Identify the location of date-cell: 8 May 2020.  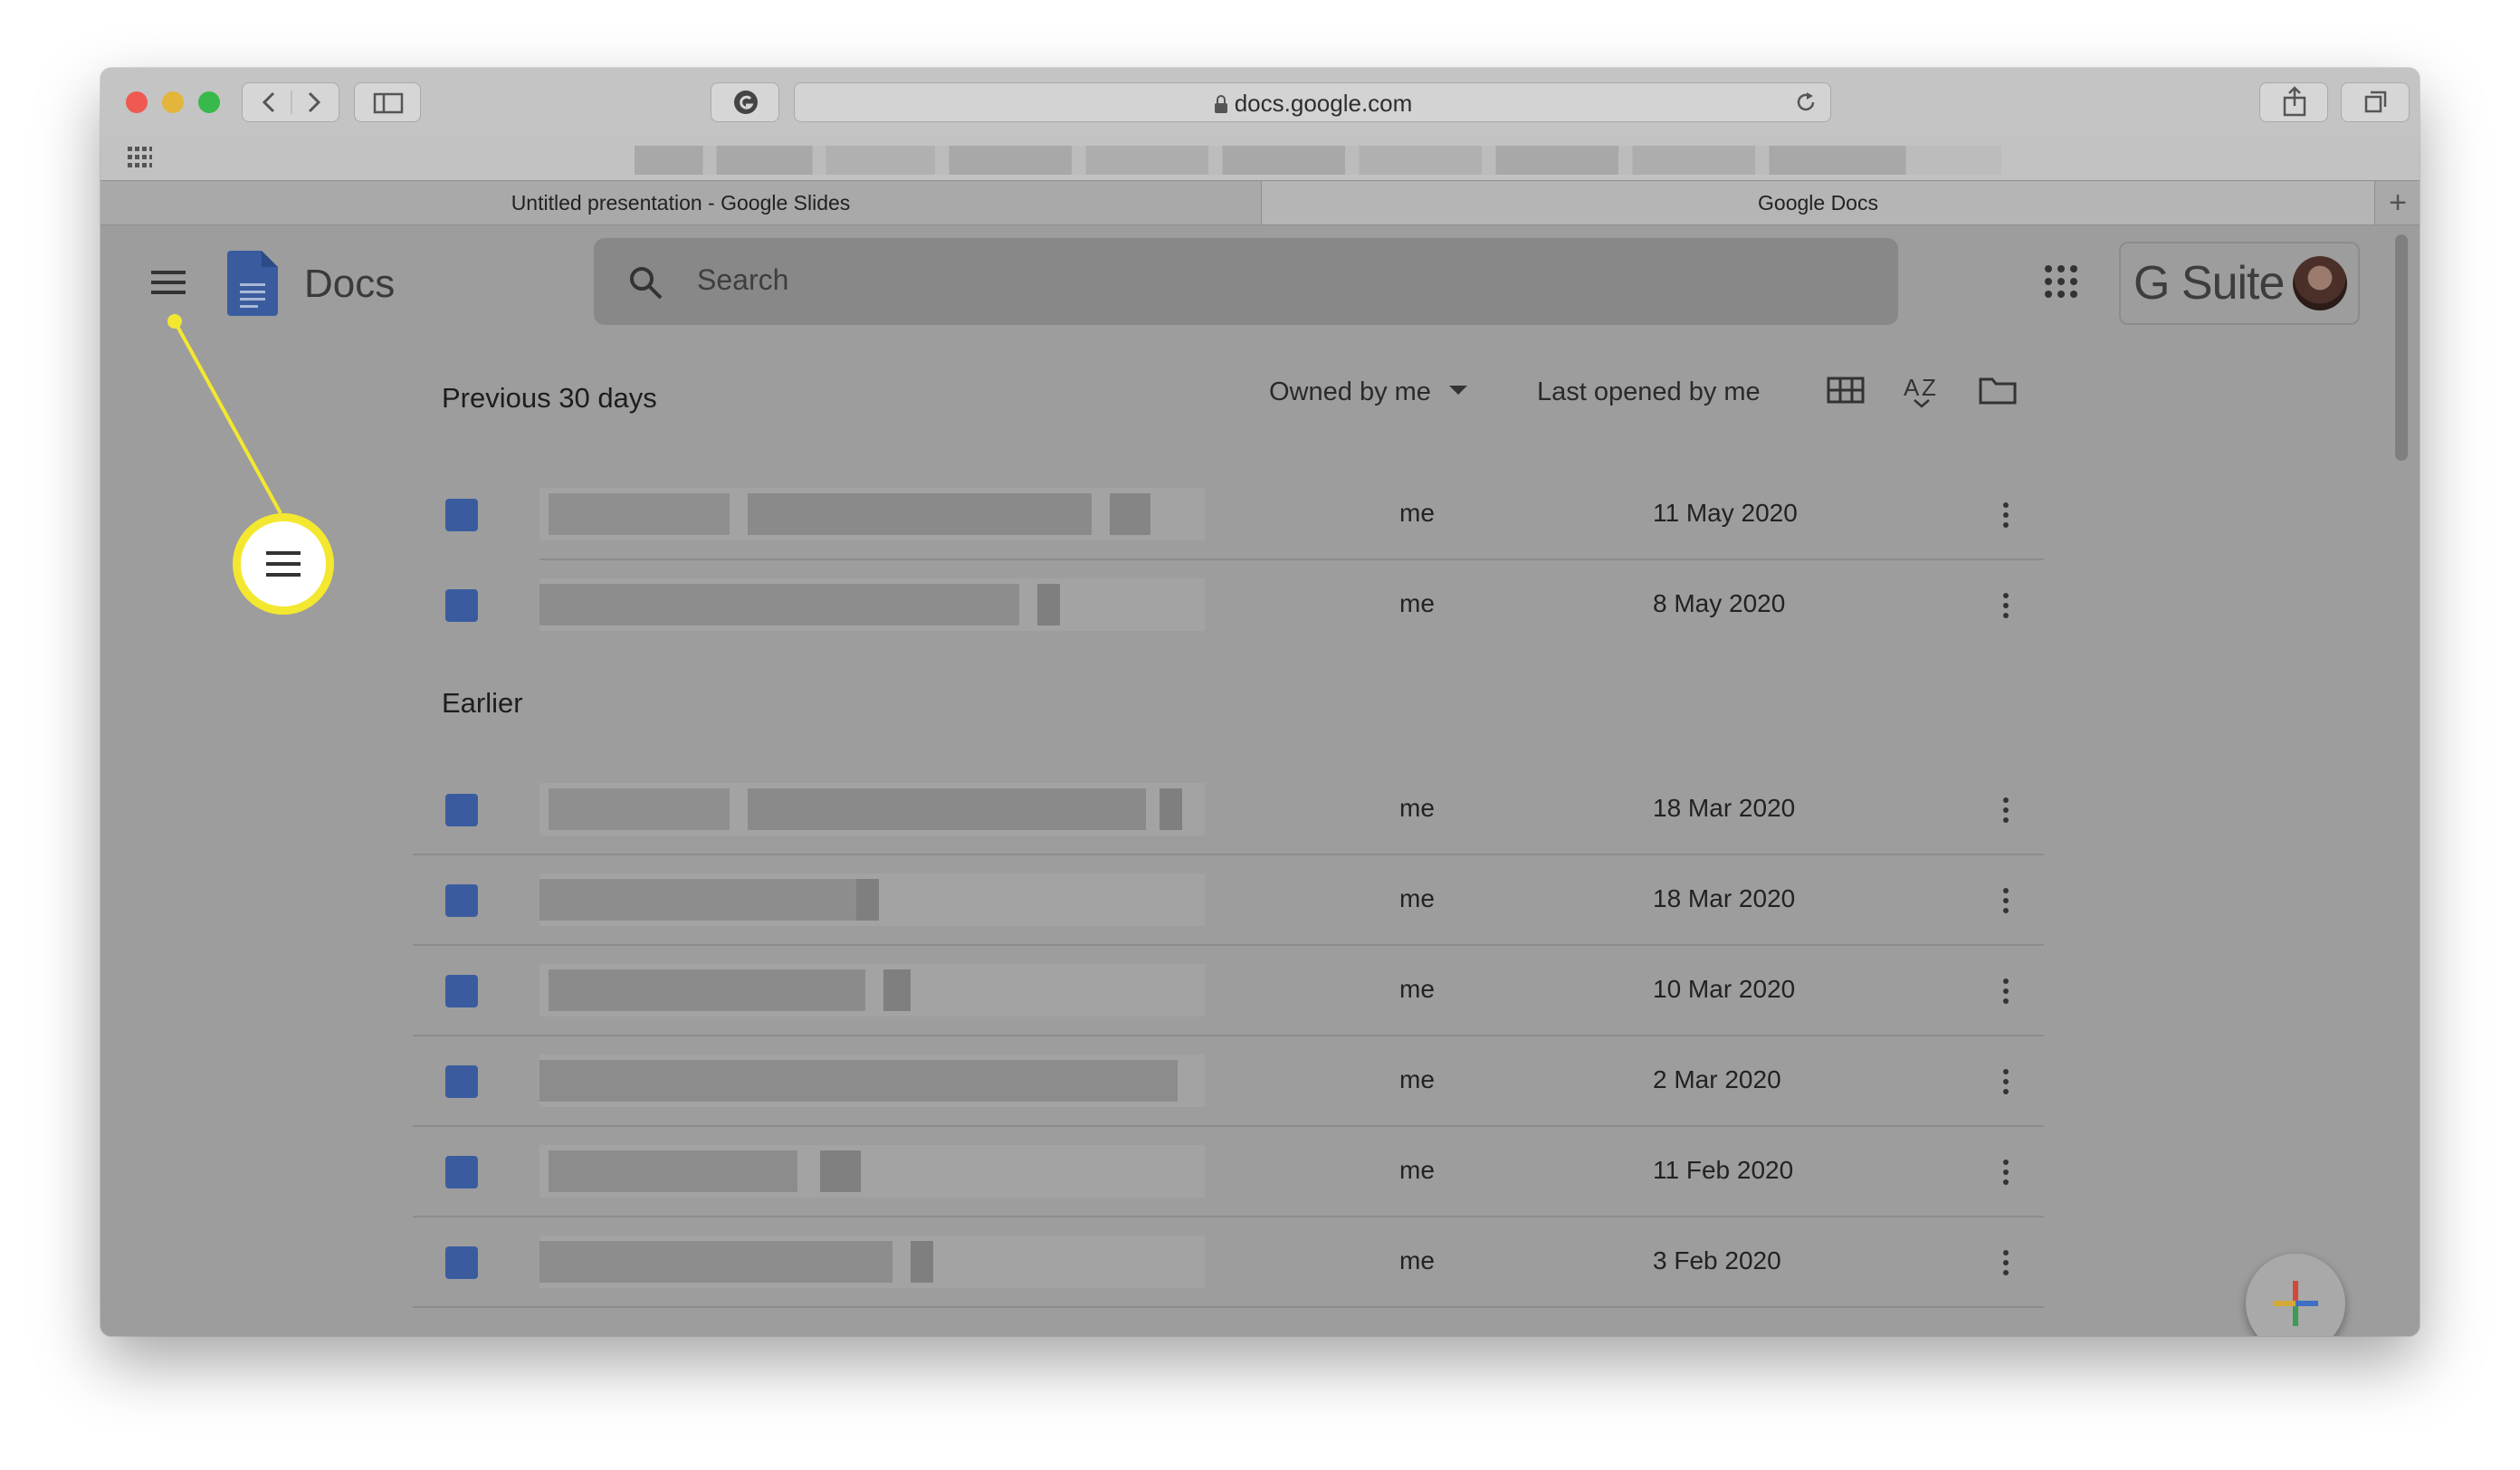
(1719, 603).